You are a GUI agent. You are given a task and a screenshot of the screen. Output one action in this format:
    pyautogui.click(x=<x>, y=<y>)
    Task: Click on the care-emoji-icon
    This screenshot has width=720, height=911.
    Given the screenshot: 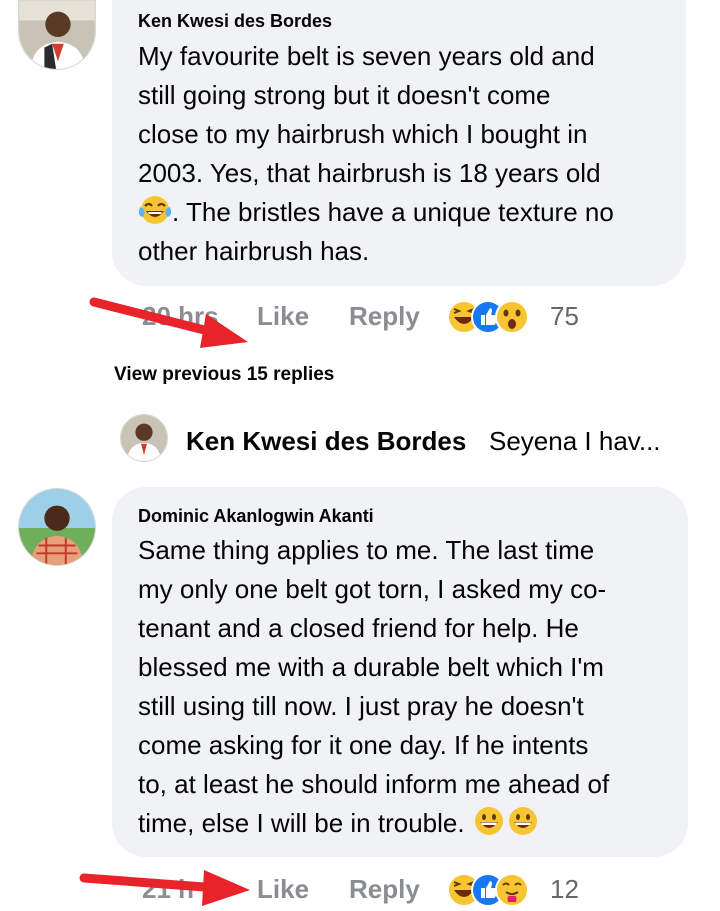 What is the action you would take?
    pyautogui.click(x=512, y=890)
    